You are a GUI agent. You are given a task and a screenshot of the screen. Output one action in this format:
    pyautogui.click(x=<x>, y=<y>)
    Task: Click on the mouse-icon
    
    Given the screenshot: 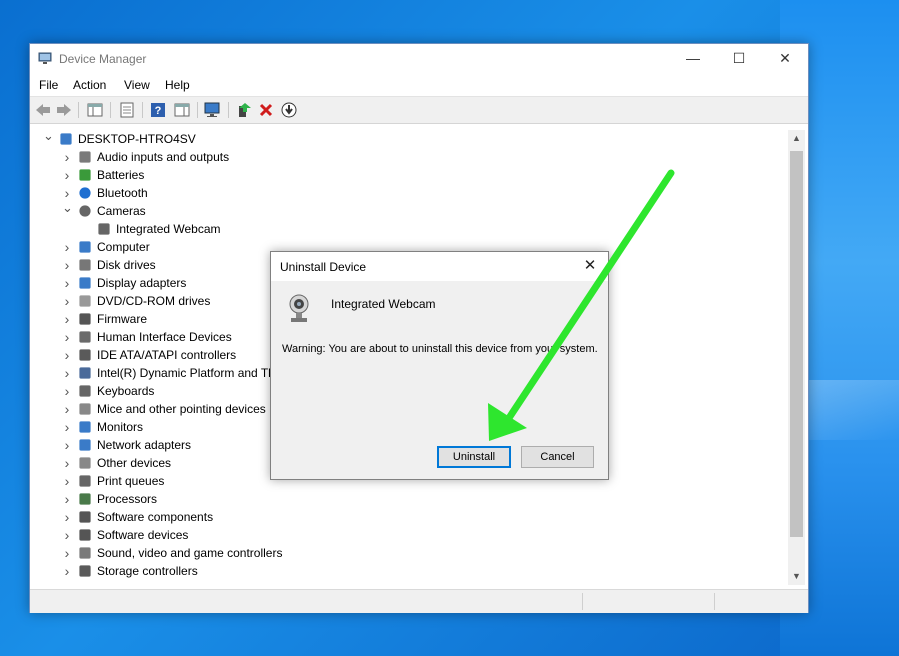 What is the action you would take?
    pyautogui.click(x=85, y=409)
    